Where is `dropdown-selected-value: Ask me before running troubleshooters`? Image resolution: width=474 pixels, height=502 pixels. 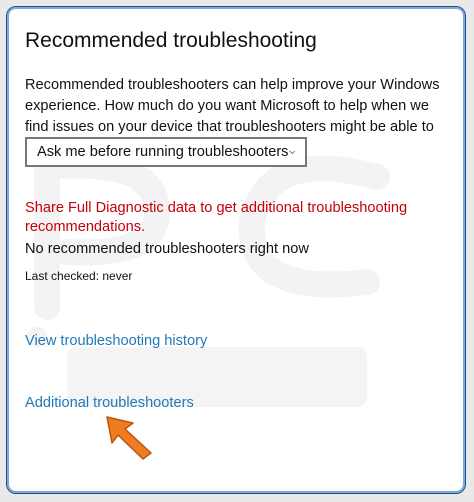
dropdown-selected-value: Ask me before running troubleshooters is located at coordinates (163, 152).